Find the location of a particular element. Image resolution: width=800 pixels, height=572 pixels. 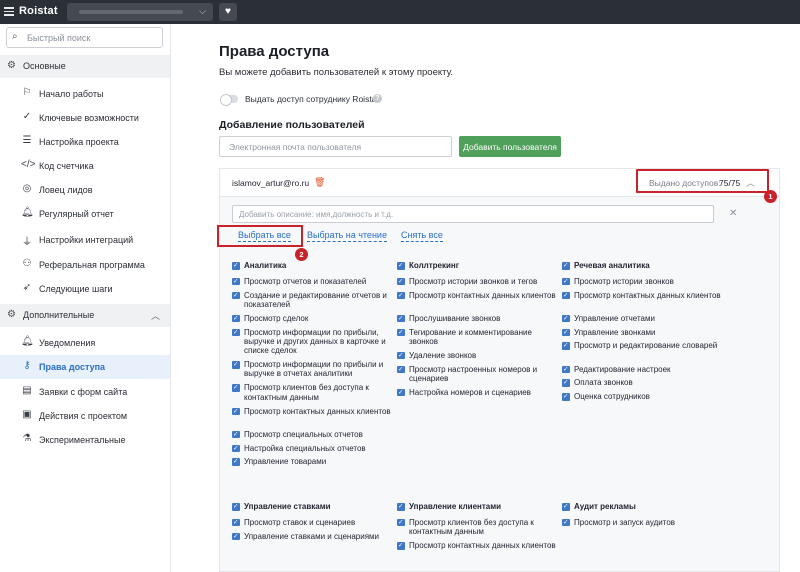

select-read-link: Выбрать на чтение is located at coordinates (347, 236).